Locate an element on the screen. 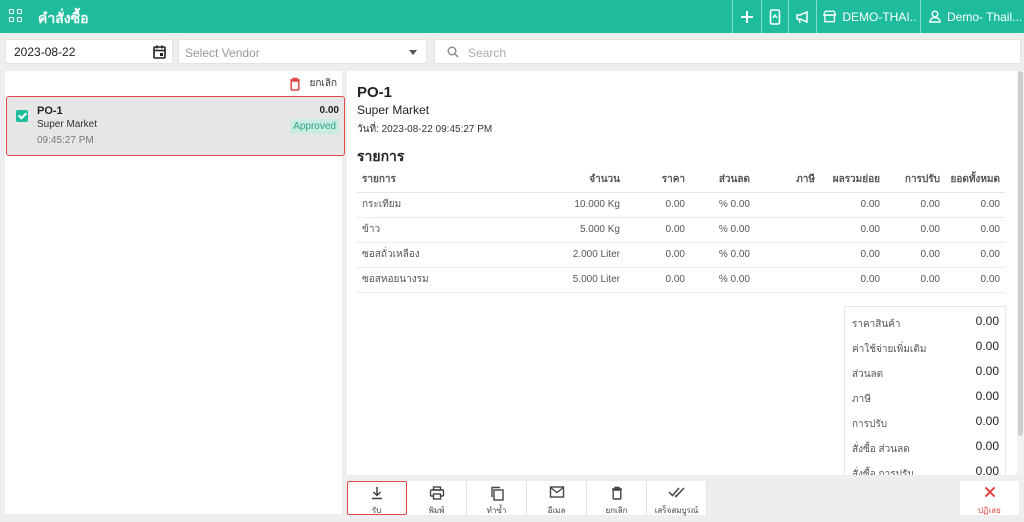 This screenshot has height=522, width=1024. announcement-button is located at coordinates (802, 16).